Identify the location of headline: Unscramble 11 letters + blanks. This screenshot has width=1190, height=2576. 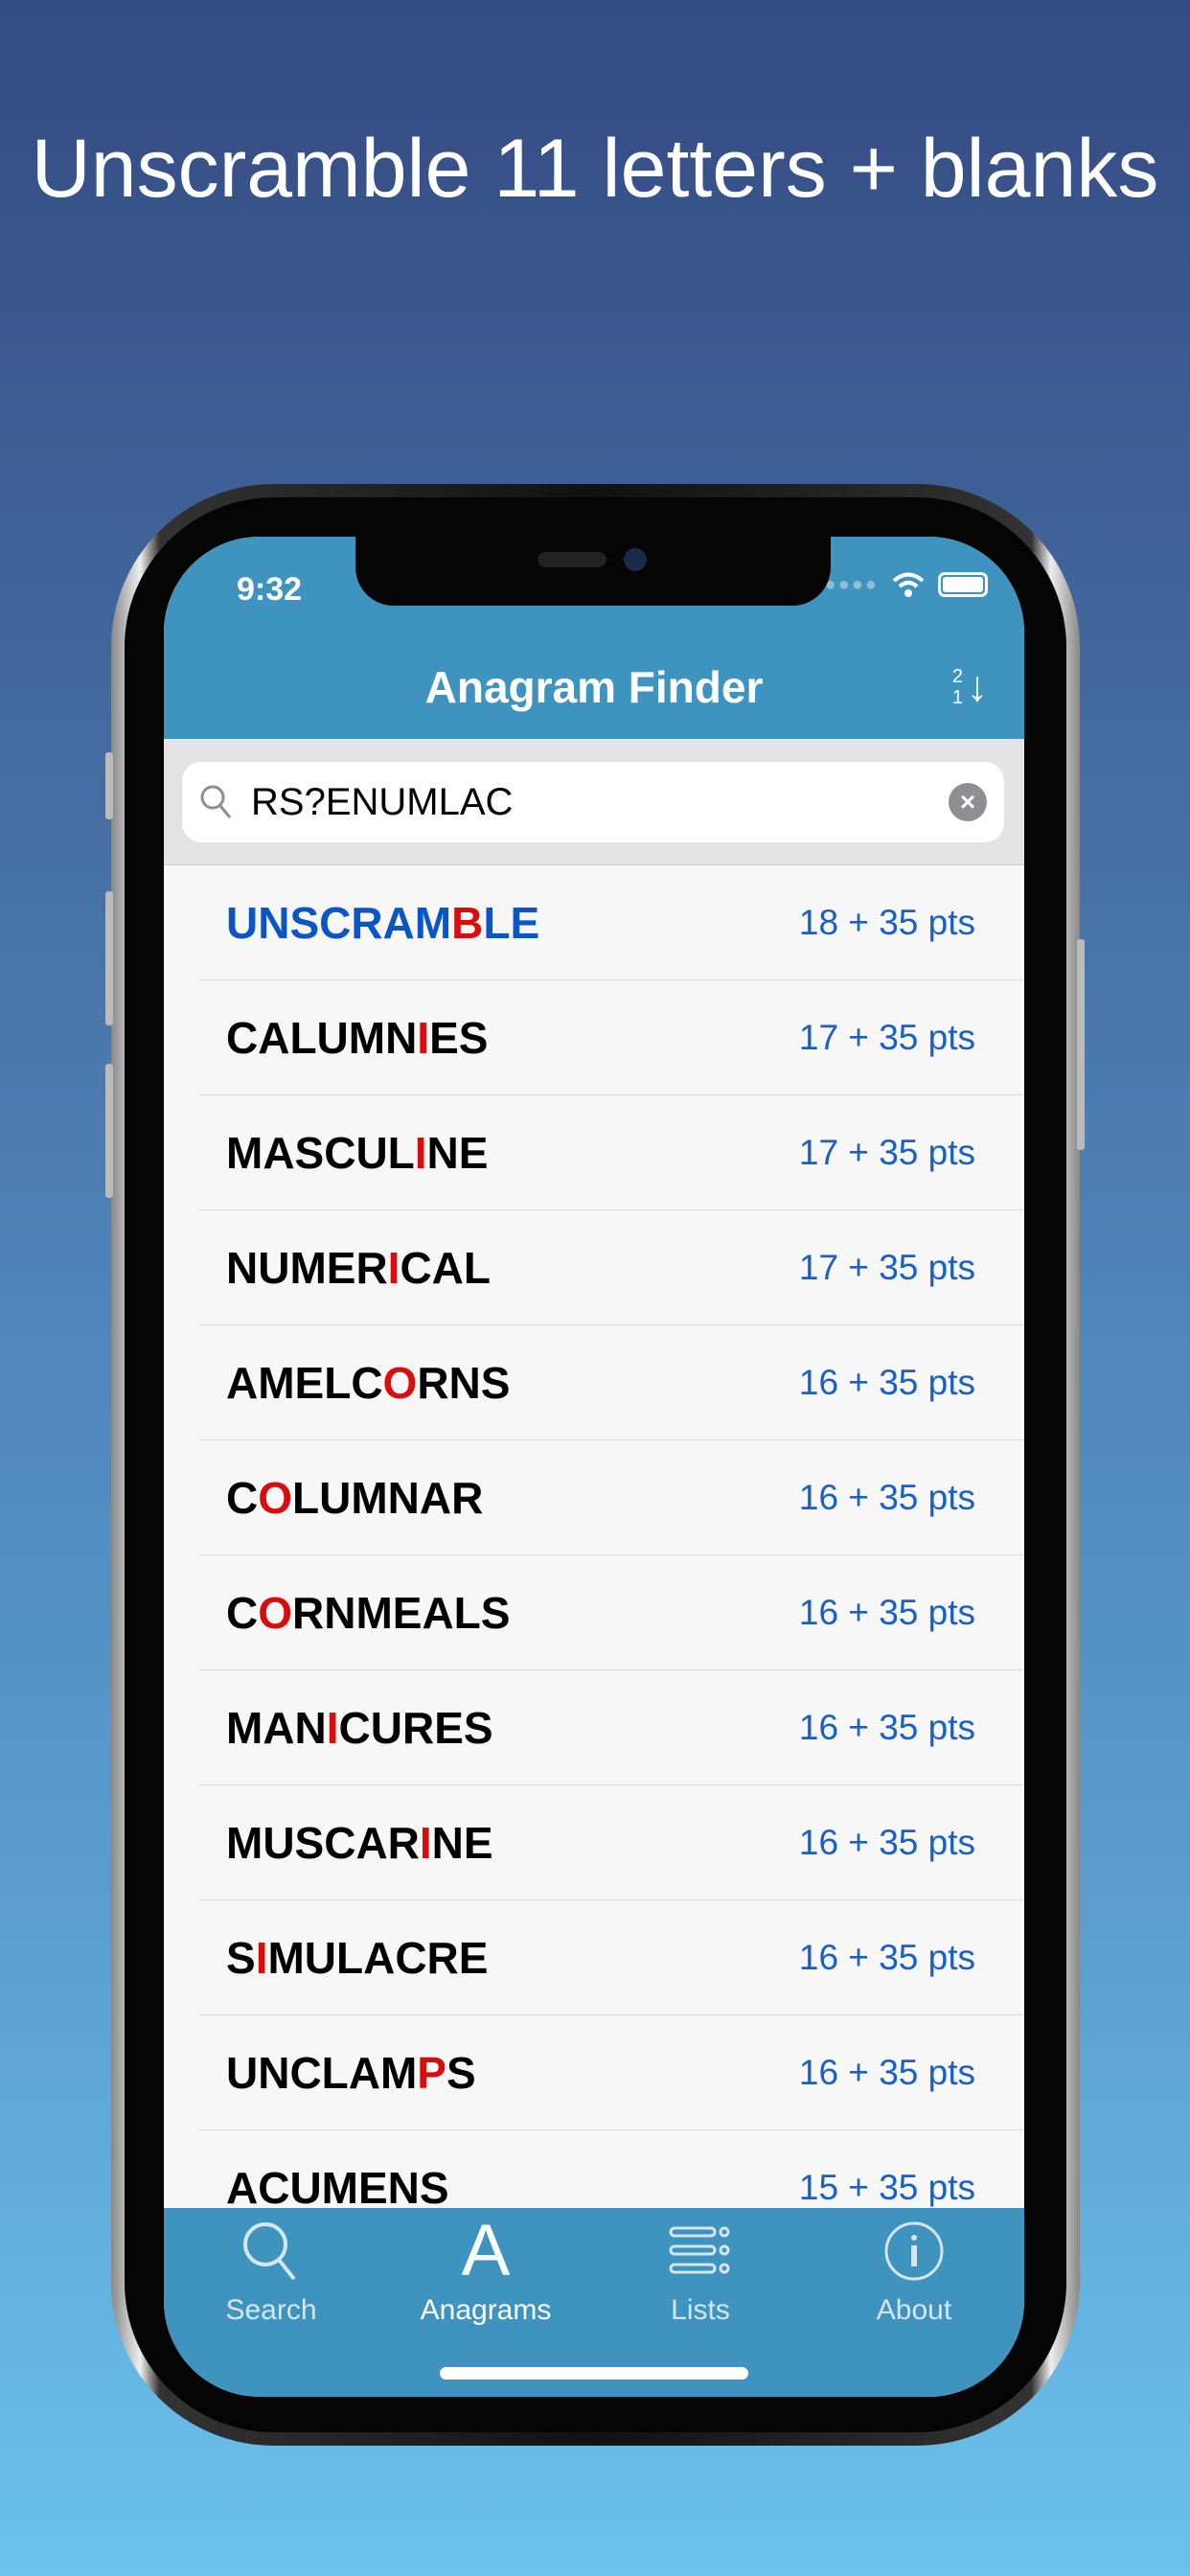
(595, 169).